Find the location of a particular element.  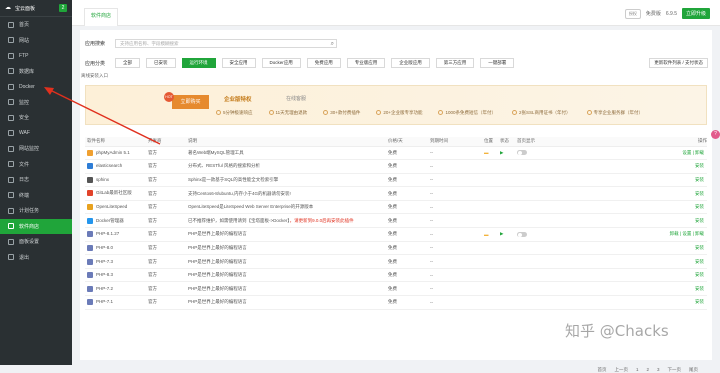

sidebar-item-4: Docker is located at coordinates (36, 87).